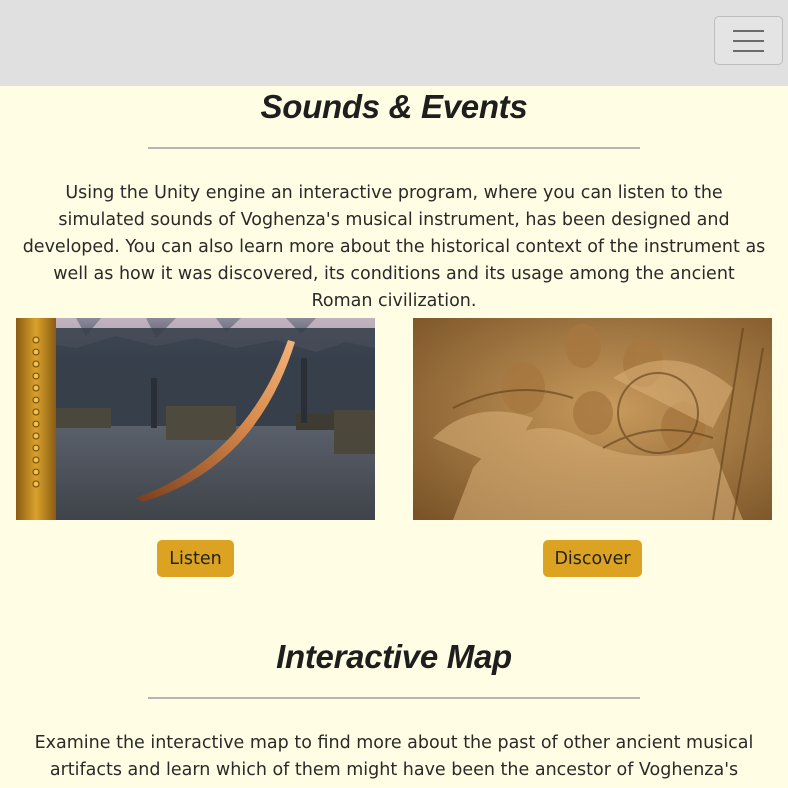 This screenshot has width=788, height=788. I want to click on hamburger-icon, so click(748, 30).